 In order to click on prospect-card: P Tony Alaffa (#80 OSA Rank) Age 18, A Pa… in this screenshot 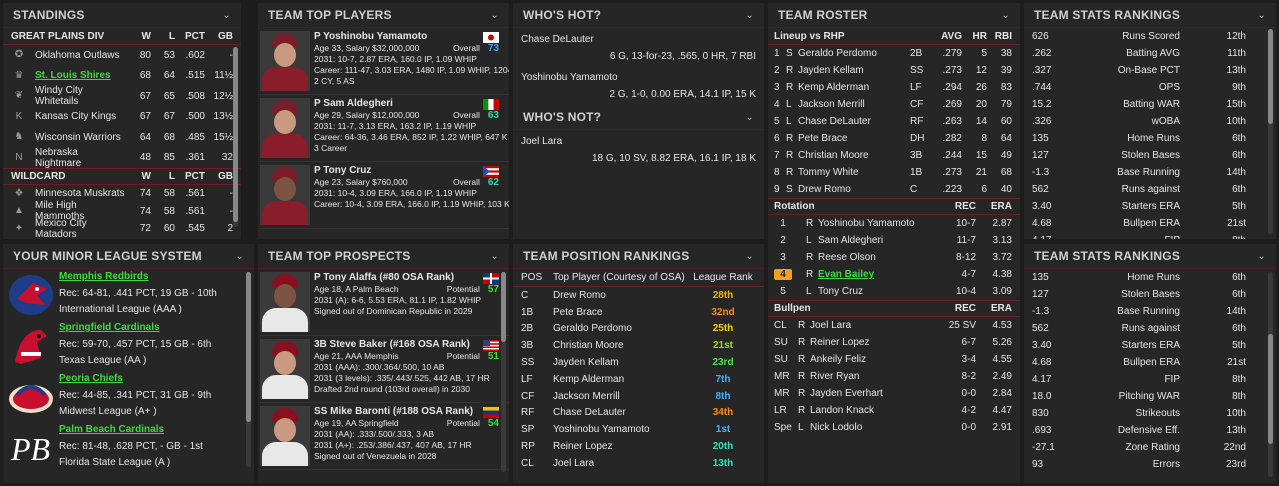, I will do `click(384, 302)`.